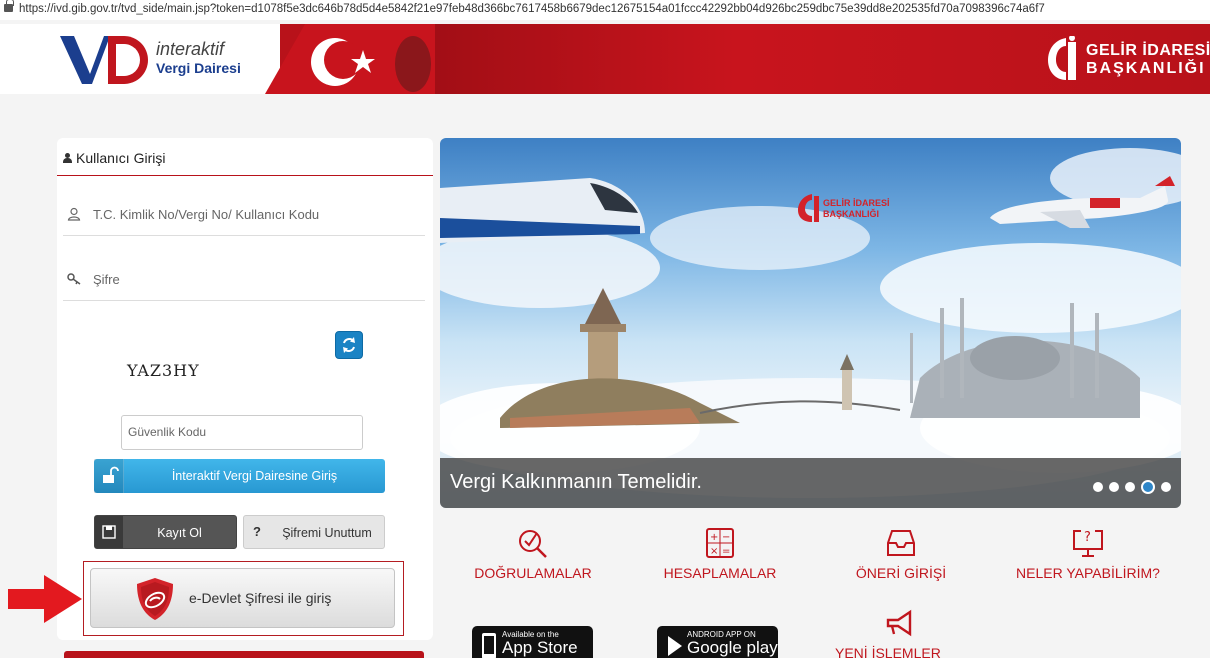 This screenshot has height=658, width=1210. I want to click on captcha-image: YAZ3HY, so click(163, 370).